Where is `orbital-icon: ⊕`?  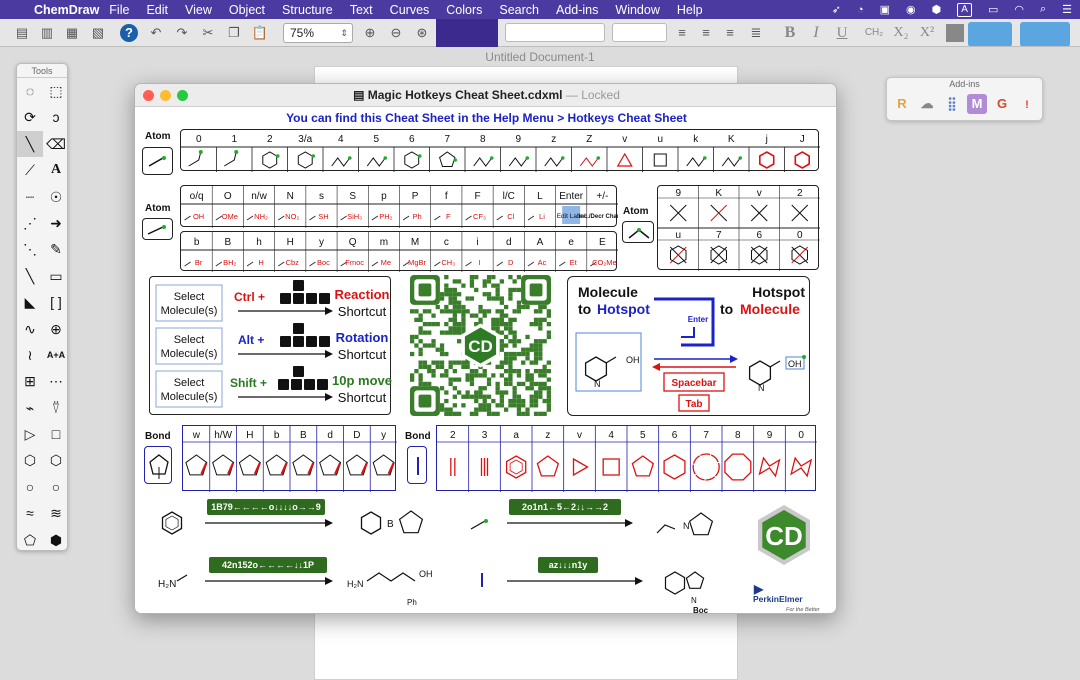 orbital-icon: ⊕ is located at coordinates (56, 329).